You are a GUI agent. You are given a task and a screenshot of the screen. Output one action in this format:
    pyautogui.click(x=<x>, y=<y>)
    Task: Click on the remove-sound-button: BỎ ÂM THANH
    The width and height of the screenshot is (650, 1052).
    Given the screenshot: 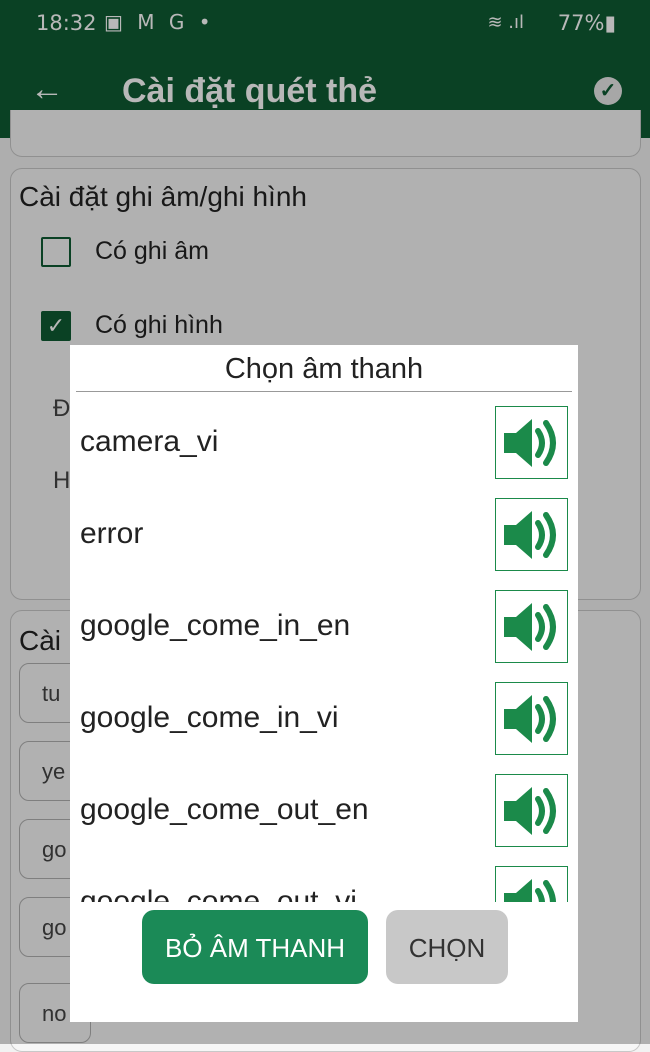 What is the action you would take?
    pyautogui.click(x=255, y=947)
    